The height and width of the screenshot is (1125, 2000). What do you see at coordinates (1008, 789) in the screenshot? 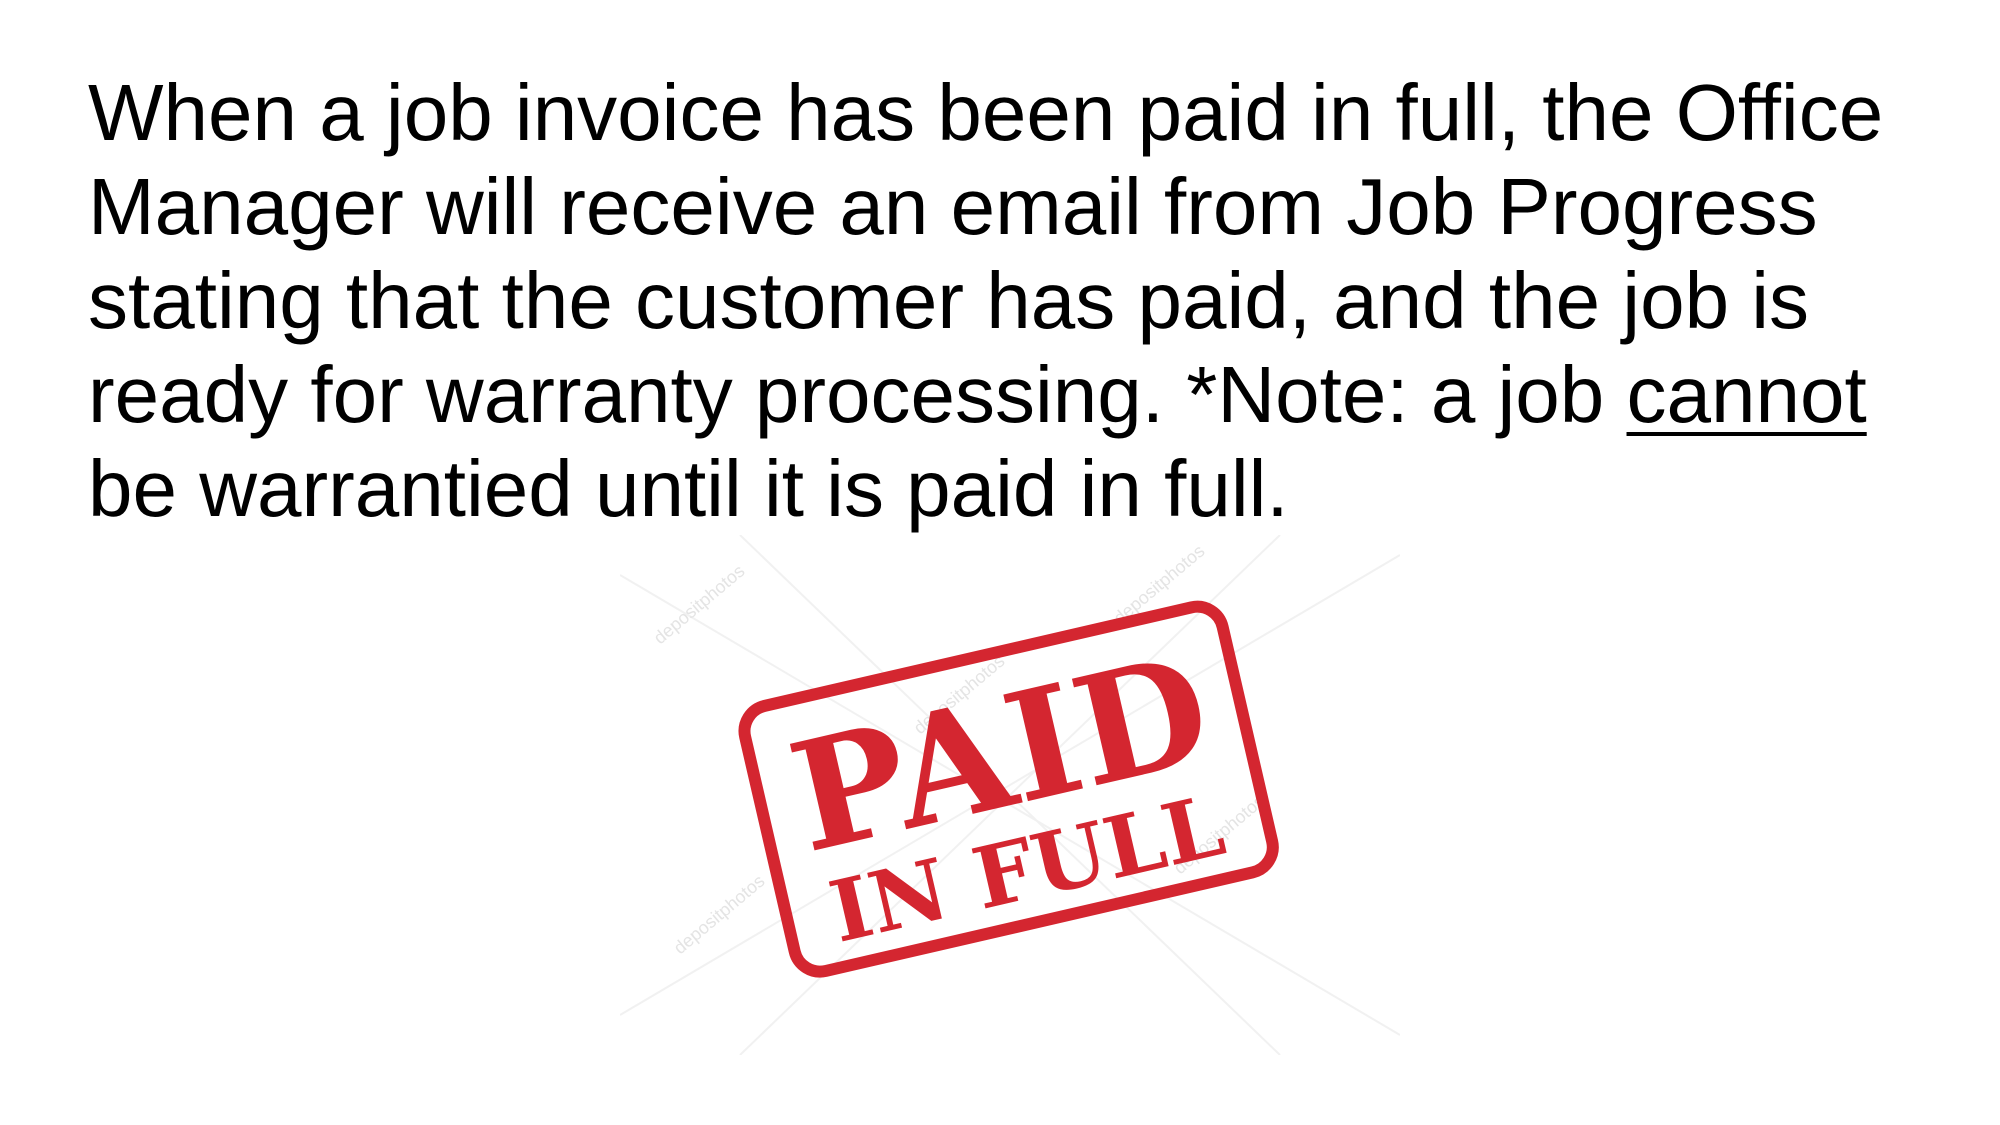
I see `stamp-group: PAID IN FULL` at bounding box center [1008, 789].